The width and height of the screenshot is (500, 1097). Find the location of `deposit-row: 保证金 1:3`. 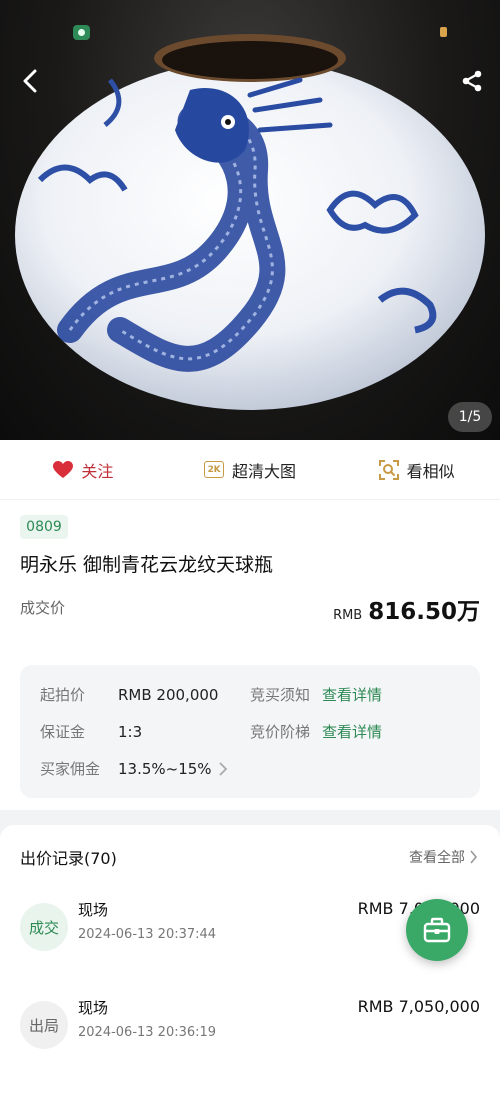

deposit-row: 保证金 1:3 is located at coordinates (91, 731).